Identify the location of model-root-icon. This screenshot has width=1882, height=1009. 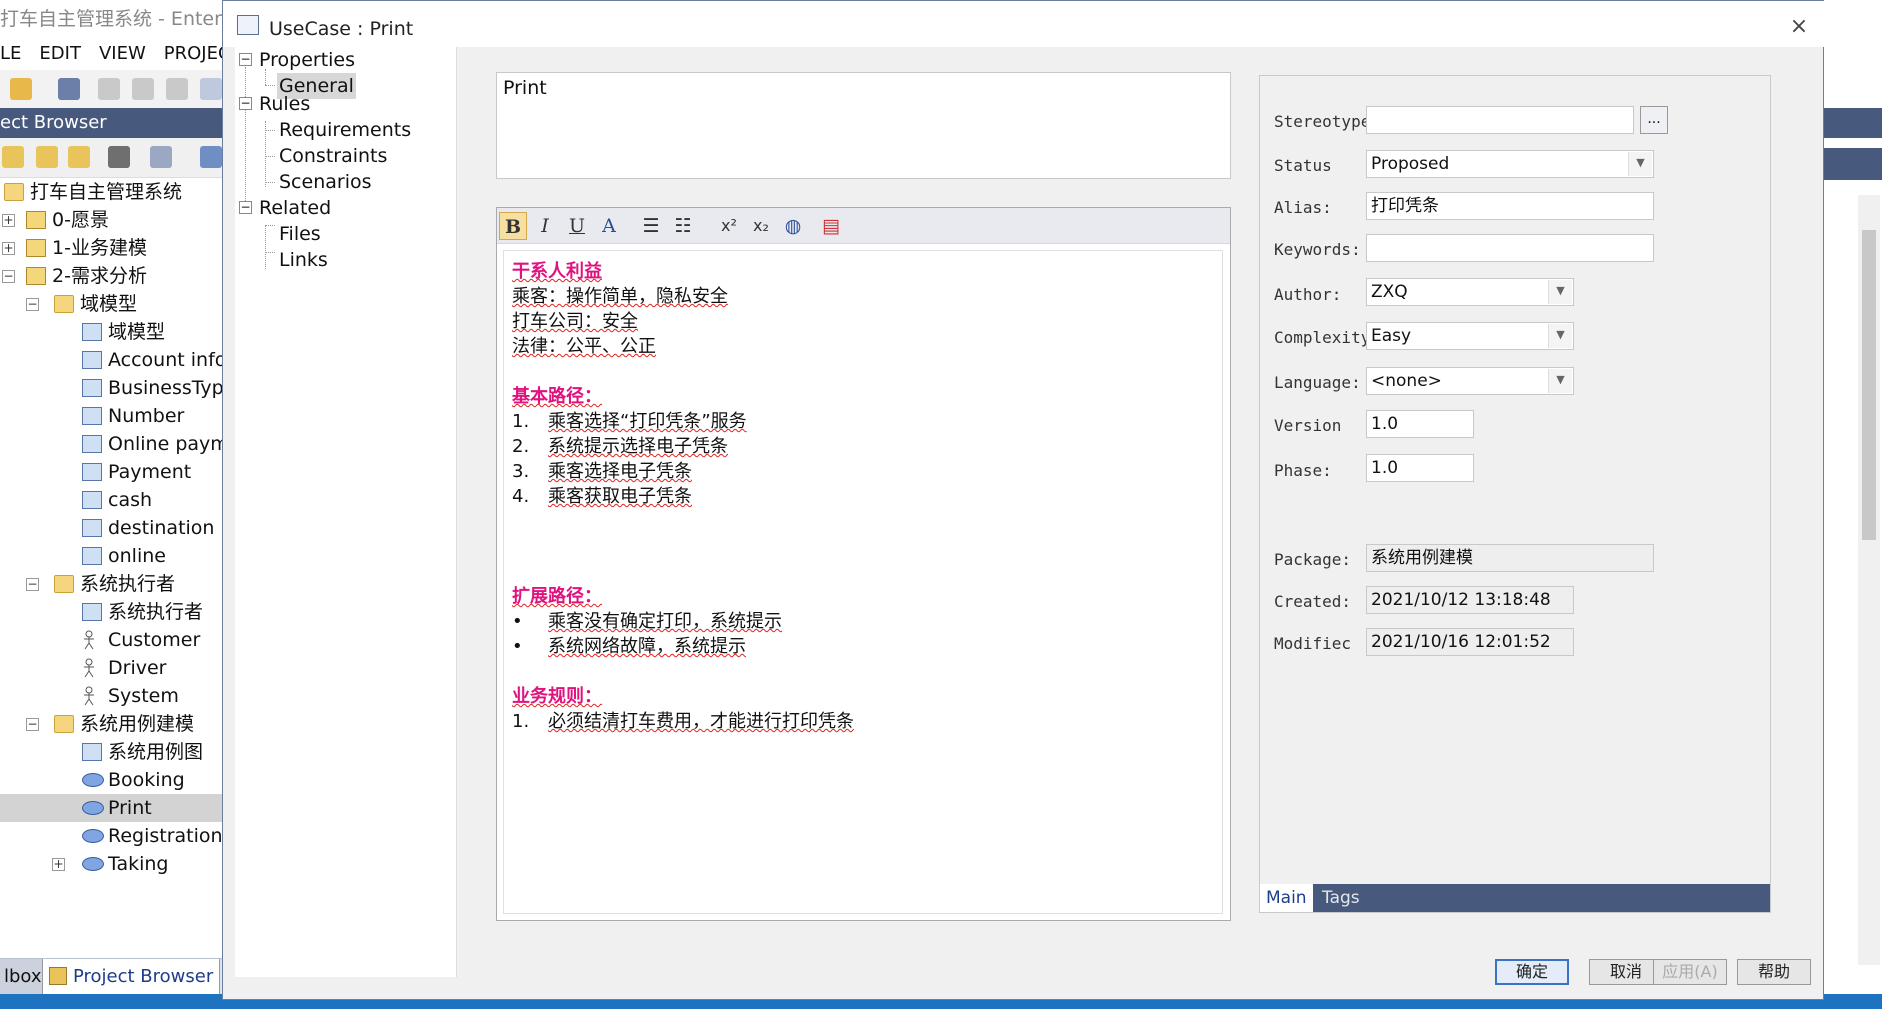
(14, 192).